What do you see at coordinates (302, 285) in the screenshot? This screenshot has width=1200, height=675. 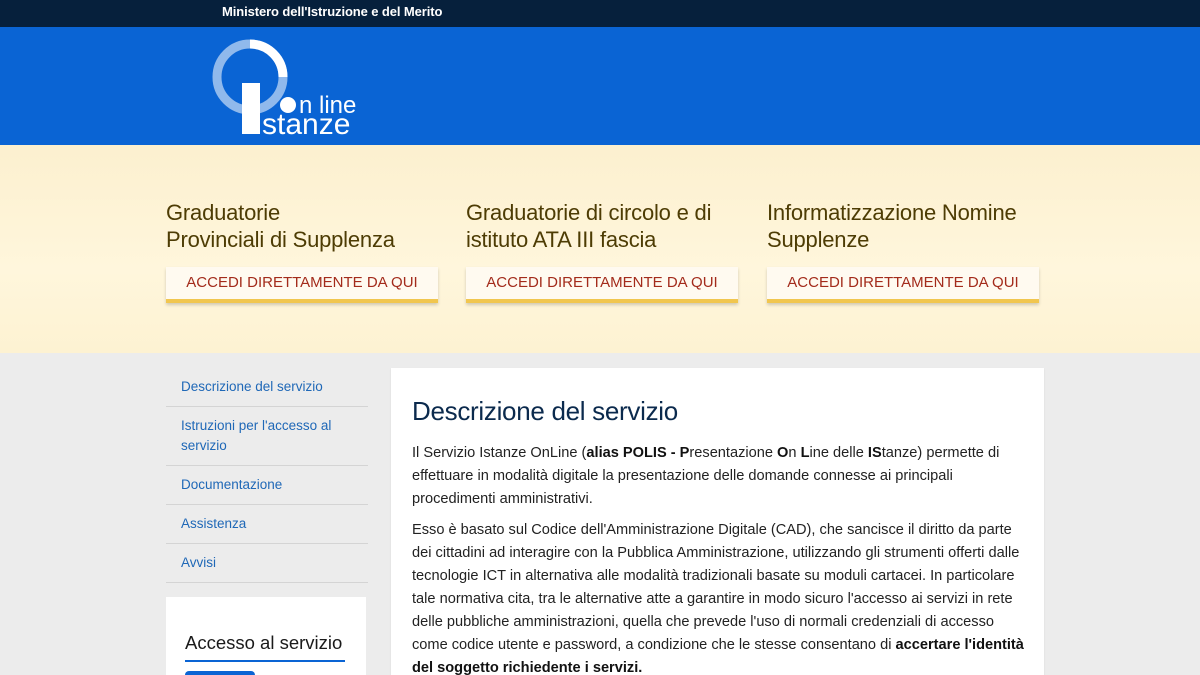 I see `access-button-gps: ACCEDI DIRETTAMENTE DA QUI` at bounding box center [302, 285].